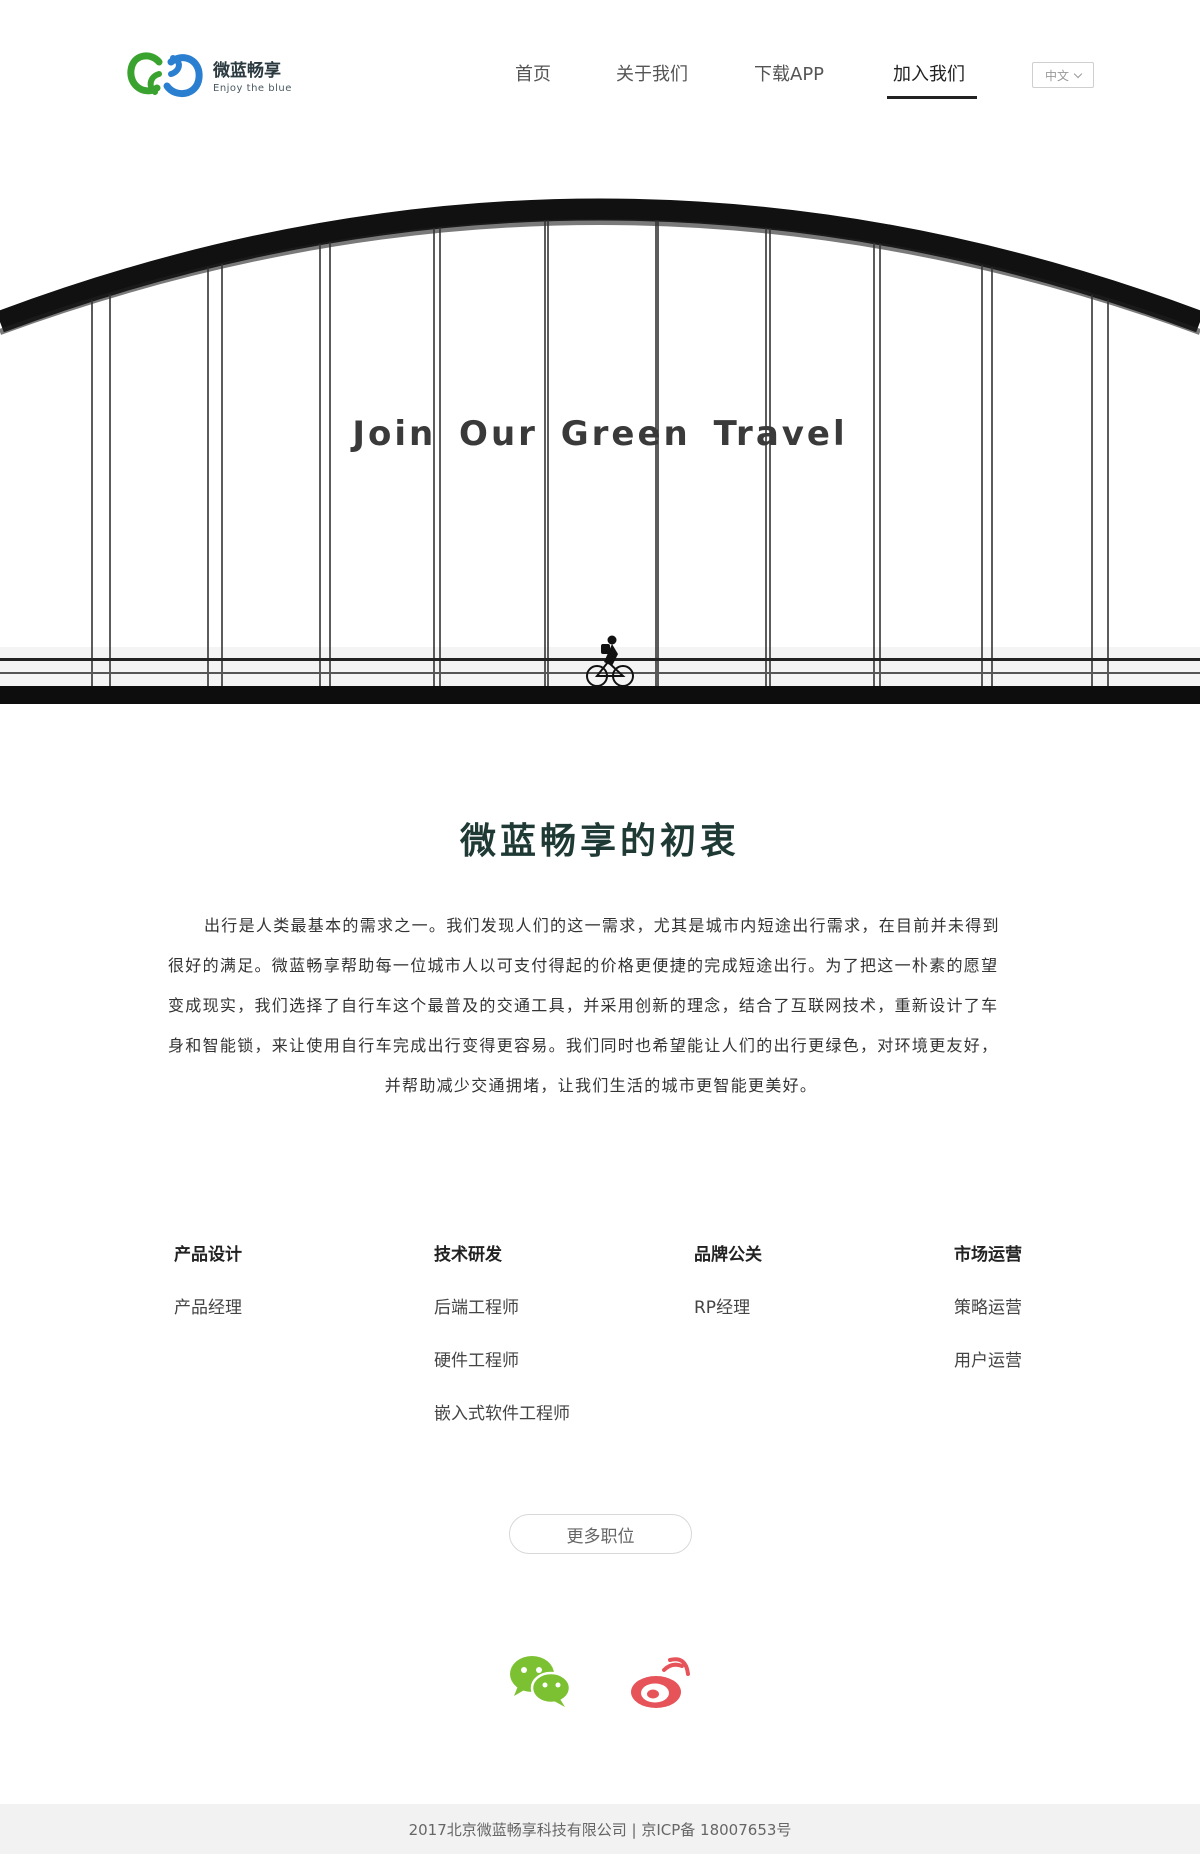  Describe the element at coordinates (274, 1281) in the screenshot. I see `job-category-product-design: 产品设计 产品经理` at that location.